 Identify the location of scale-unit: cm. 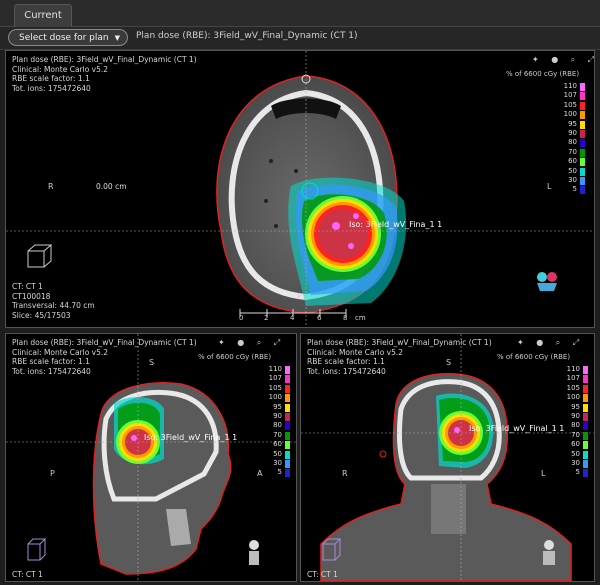
(360, 318).